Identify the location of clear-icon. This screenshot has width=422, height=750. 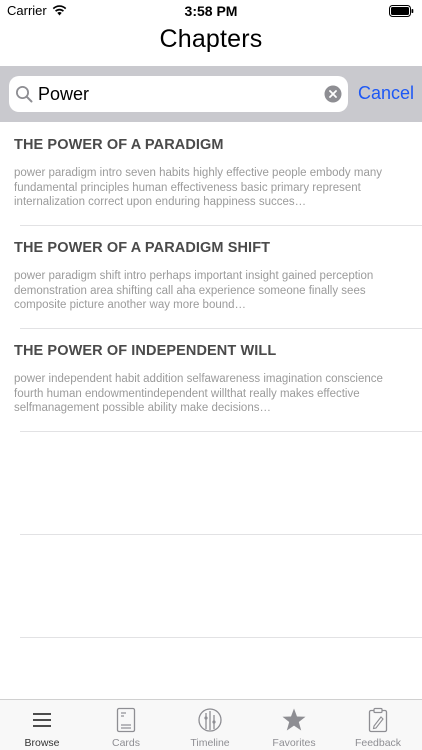
(333, 94).